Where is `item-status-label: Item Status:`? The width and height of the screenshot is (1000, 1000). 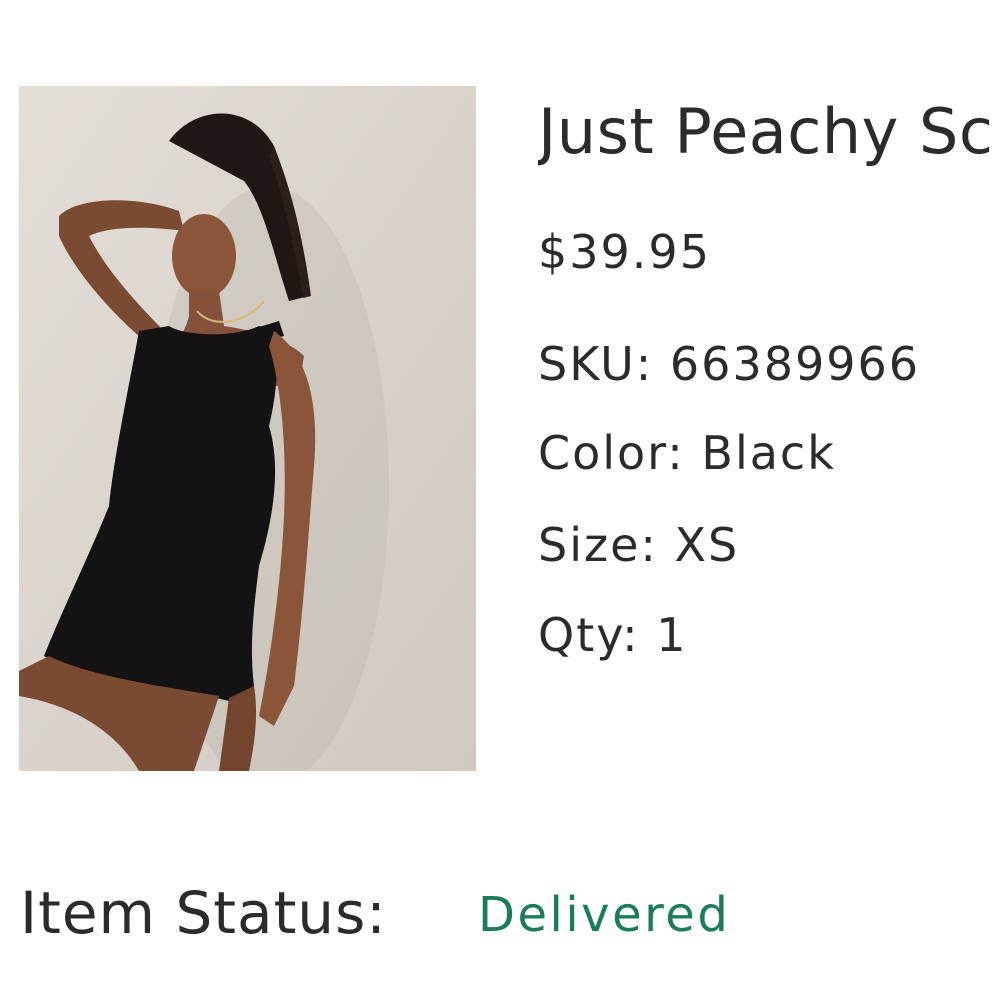
item-status-label: Item Status: is located at coordinates (203, 913).